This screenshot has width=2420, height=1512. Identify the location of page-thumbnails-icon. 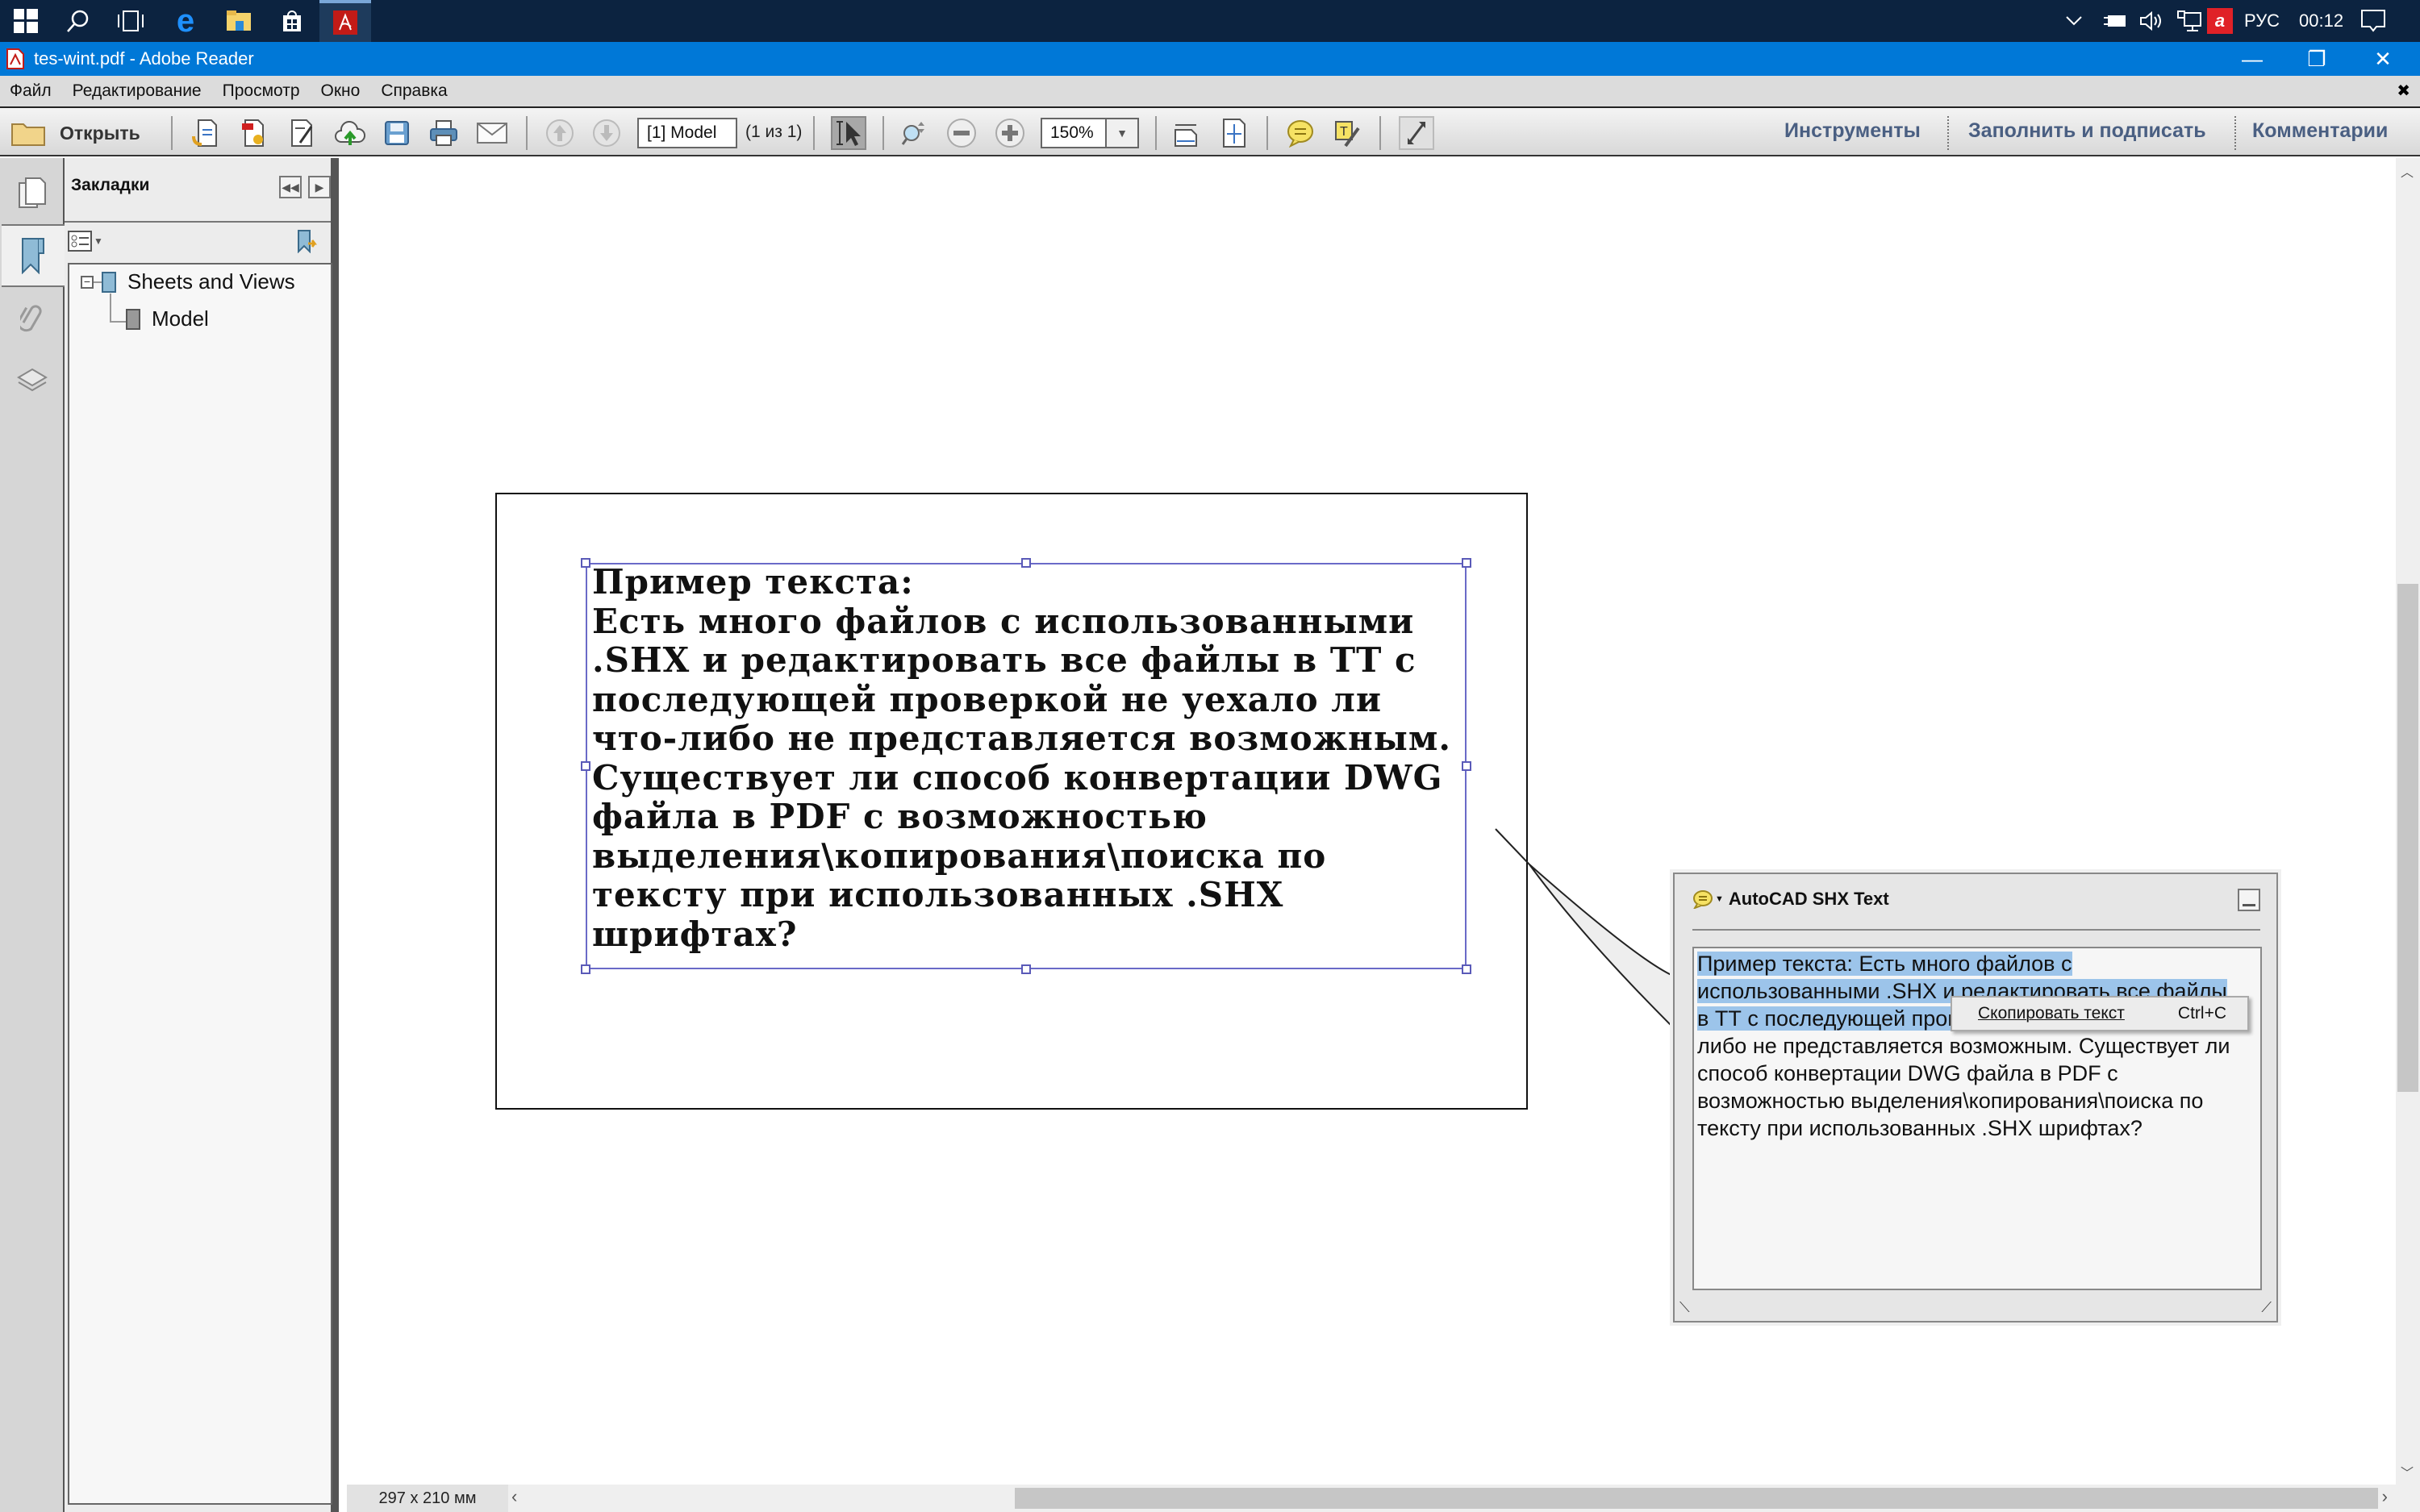
(32, 192).